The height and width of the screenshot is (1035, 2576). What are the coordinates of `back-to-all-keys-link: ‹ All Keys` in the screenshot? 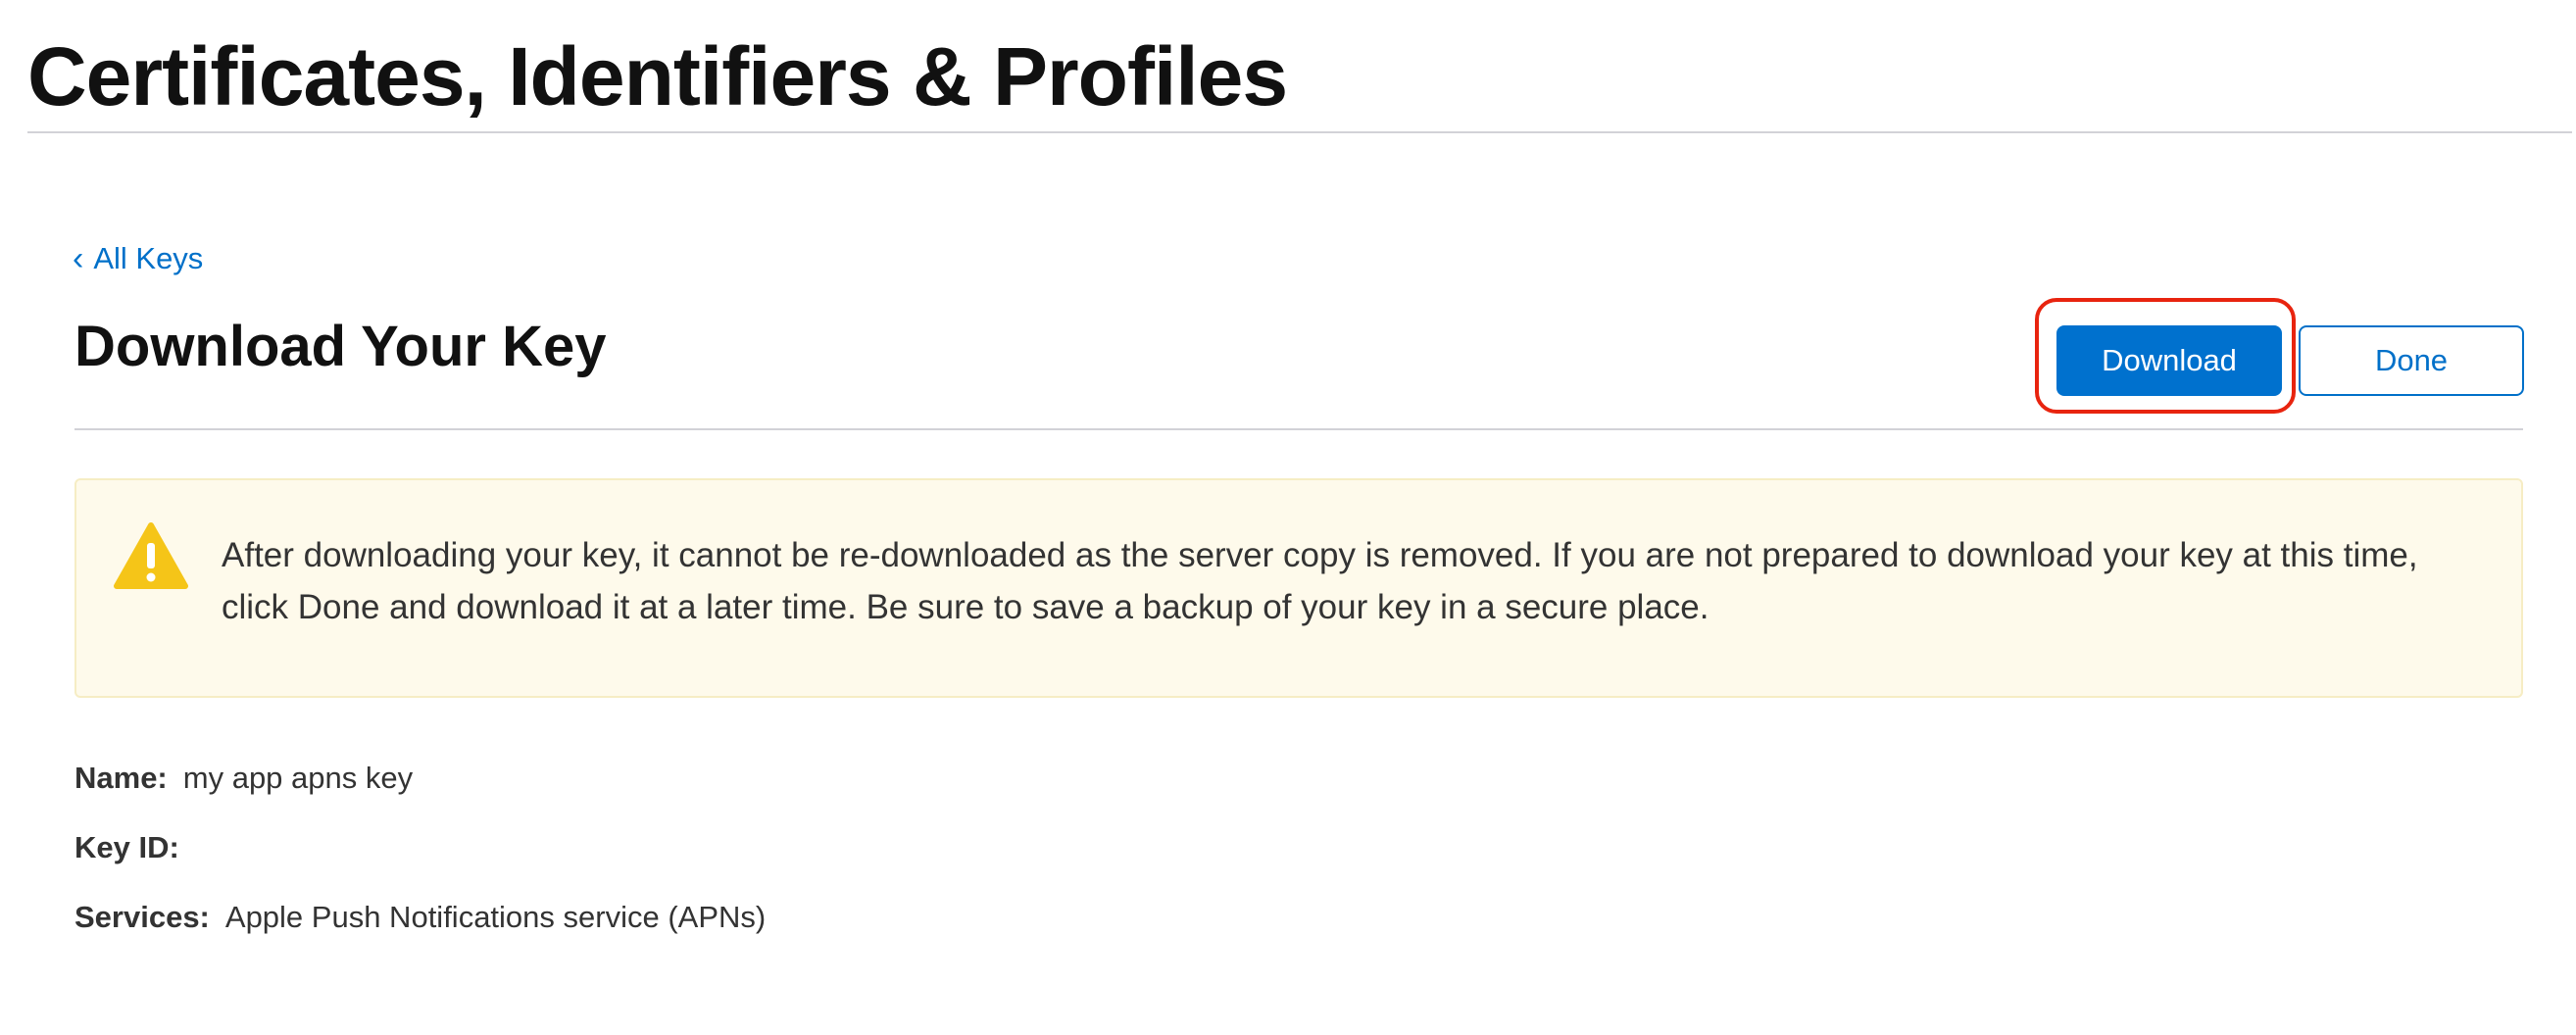 It's located at (138, 258).